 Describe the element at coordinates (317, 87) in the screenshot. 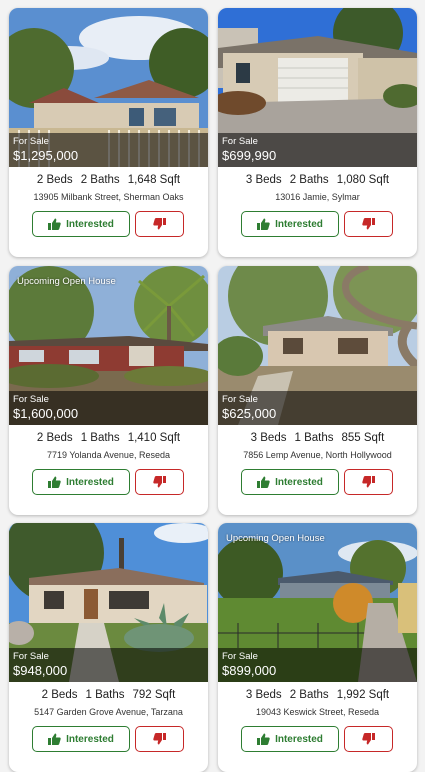

I see `listing-photo: For Sale $699,990` at that location.